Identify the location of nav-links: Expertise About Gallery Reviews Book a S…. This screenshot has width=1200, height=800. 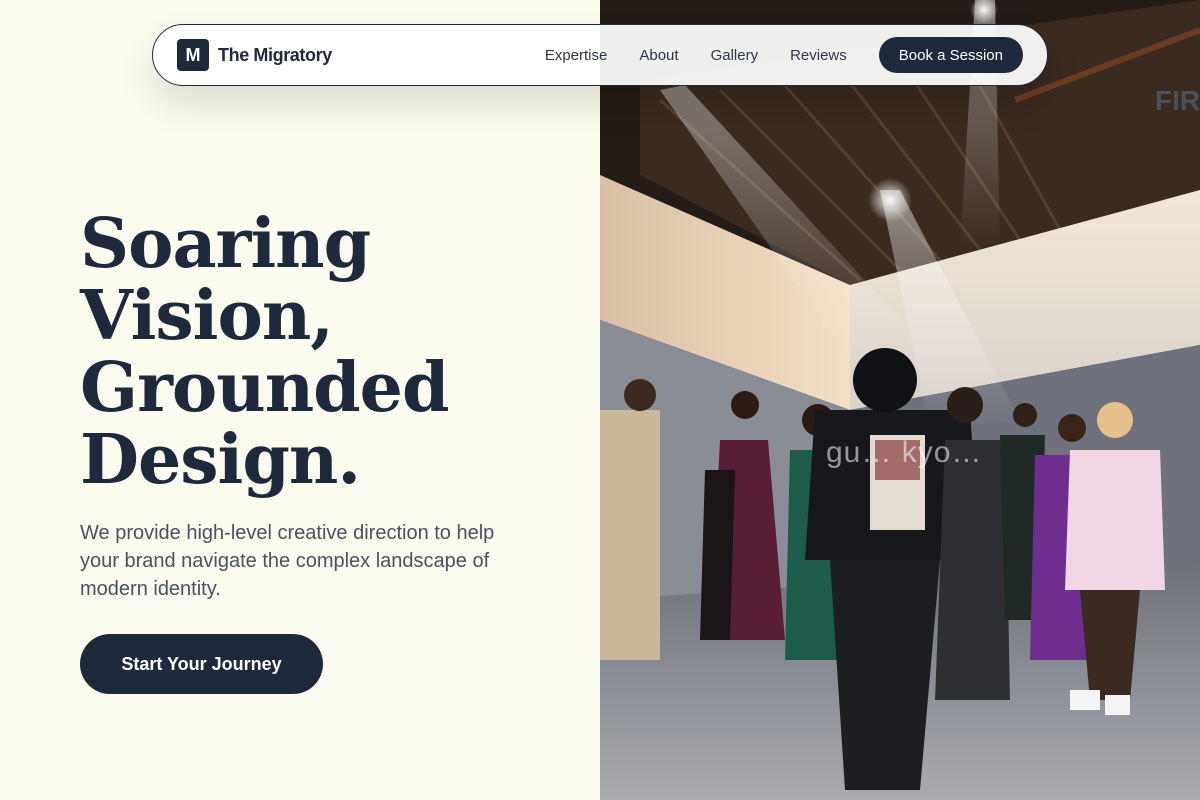
(784, 55).